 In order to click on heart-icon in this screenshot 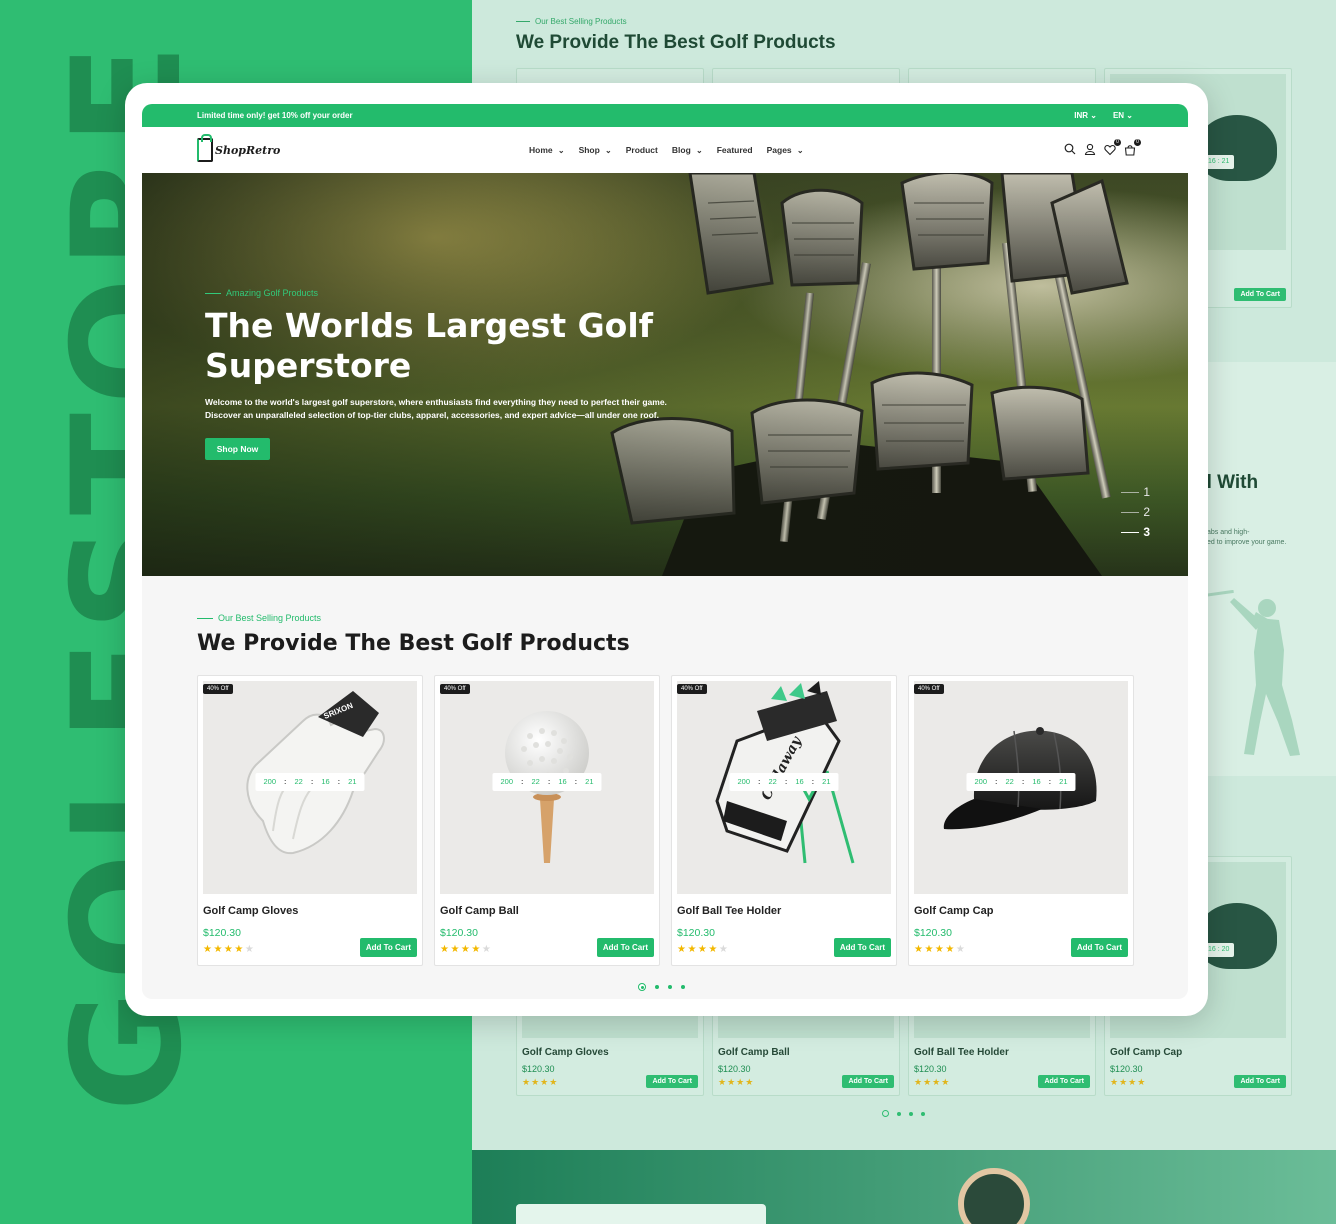, I will do `click(1110, 150)`.